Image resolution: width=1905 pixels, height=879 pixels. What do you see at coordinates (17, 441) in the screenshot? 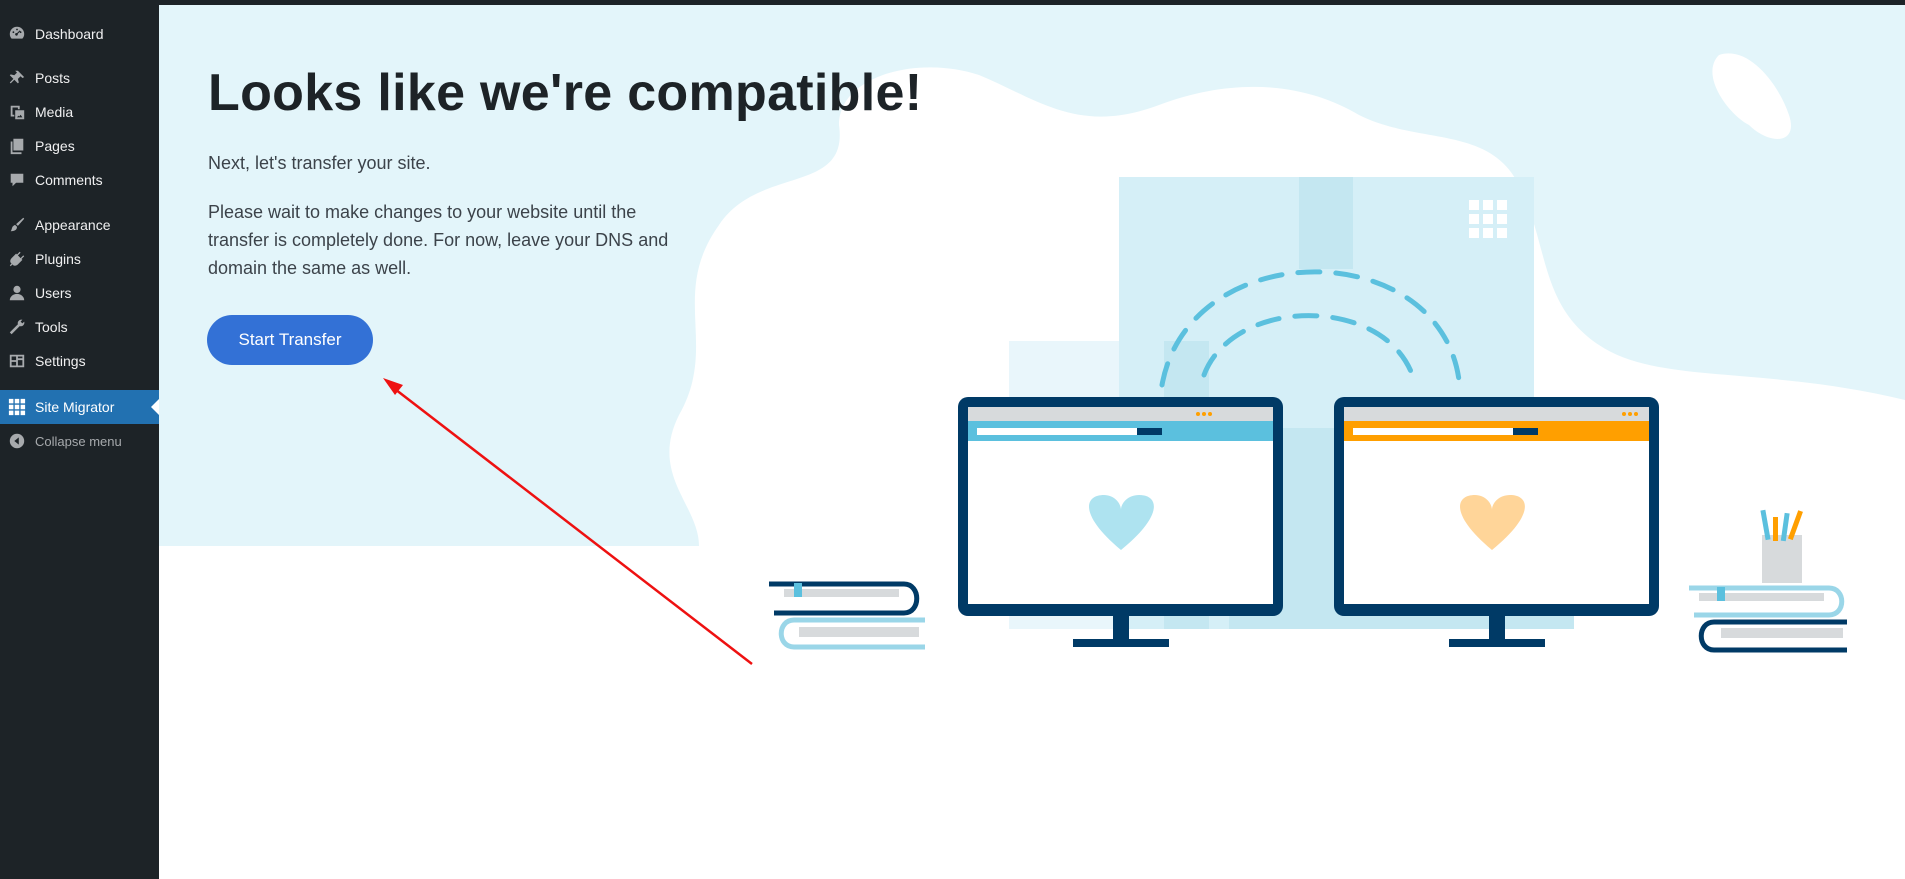
I see `collapse-icon` at bounding box center [17, 441].